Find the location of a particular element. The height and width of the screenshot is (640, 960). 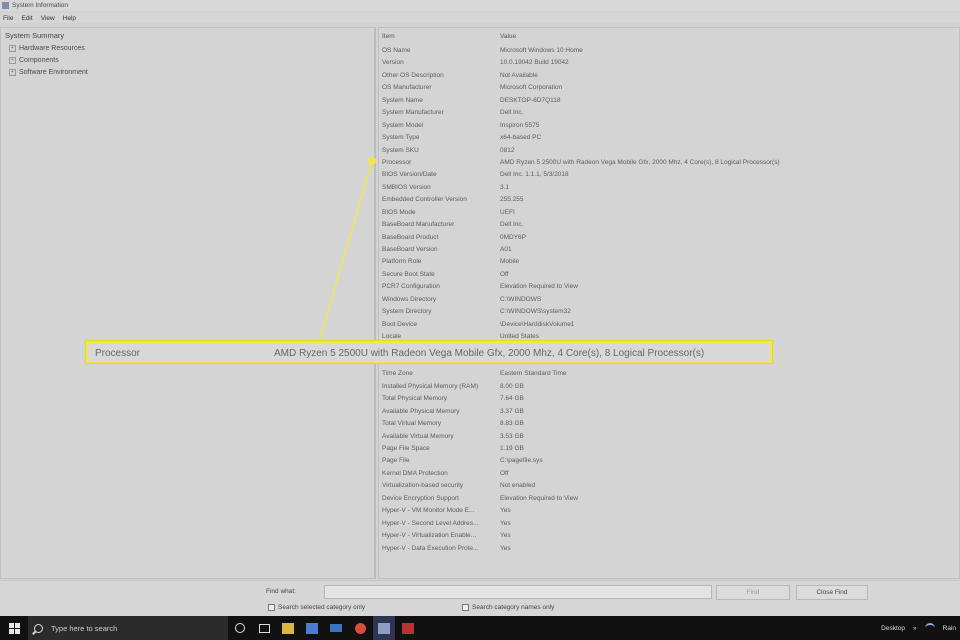

row-item: Locale is located at coordinates (392, 337).